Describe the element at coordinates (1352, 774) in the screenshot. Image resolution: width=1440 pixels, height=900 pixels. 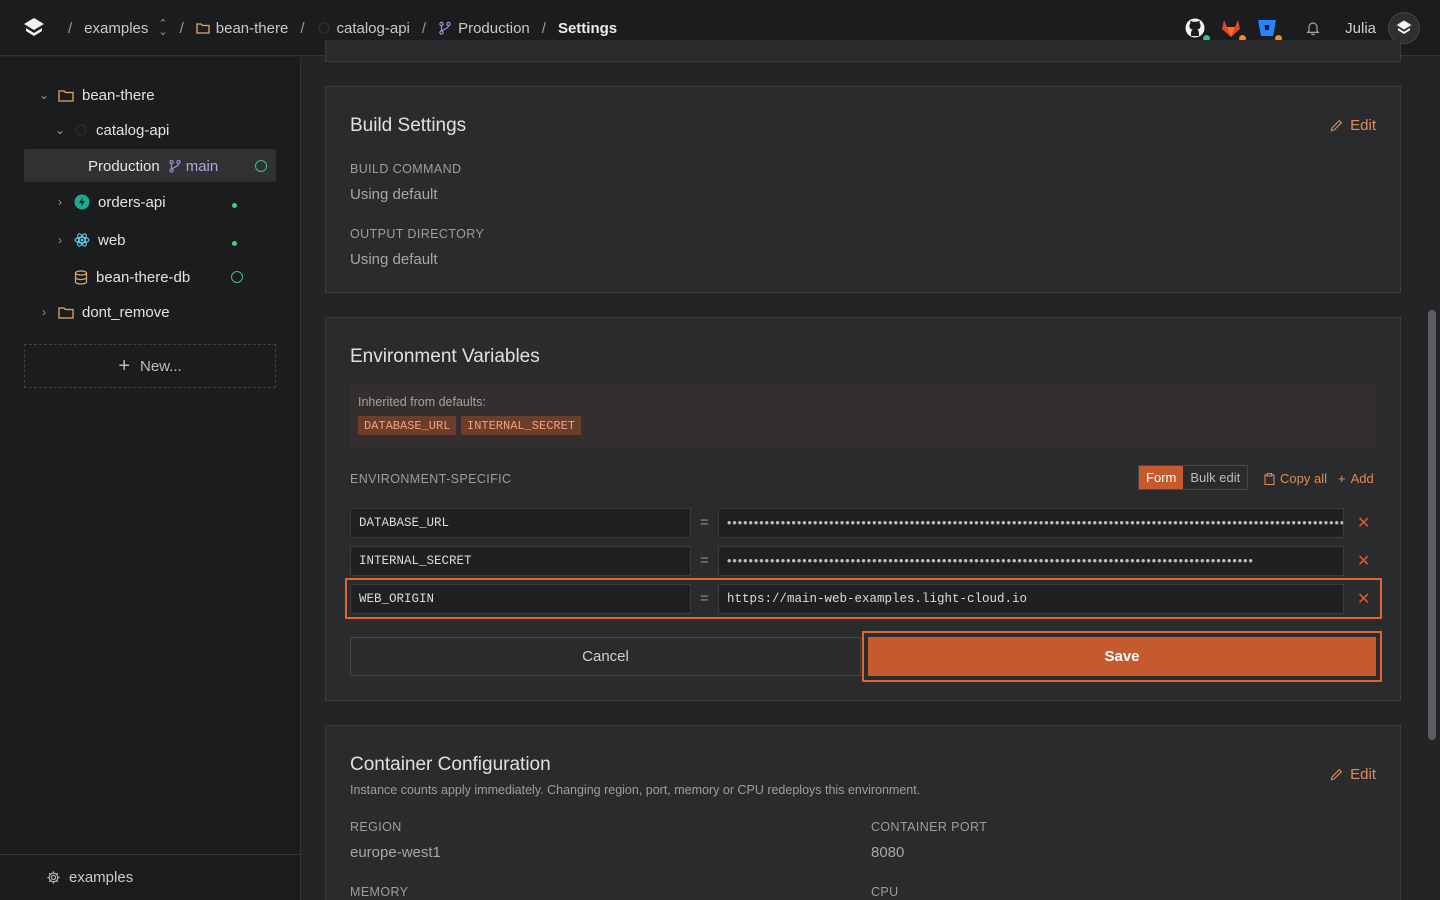
I see `edit-container-button: Edit` at that location.